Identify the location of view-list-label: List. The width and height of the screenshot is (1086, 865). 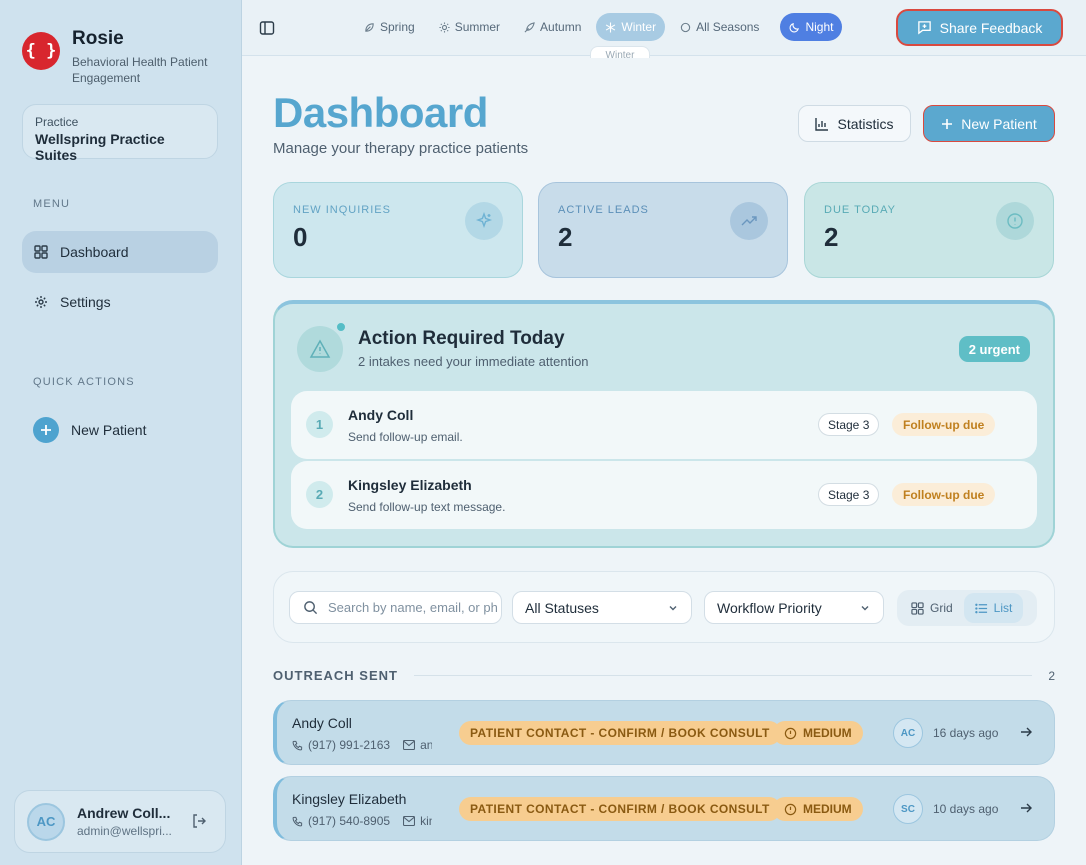
(1003, 608).